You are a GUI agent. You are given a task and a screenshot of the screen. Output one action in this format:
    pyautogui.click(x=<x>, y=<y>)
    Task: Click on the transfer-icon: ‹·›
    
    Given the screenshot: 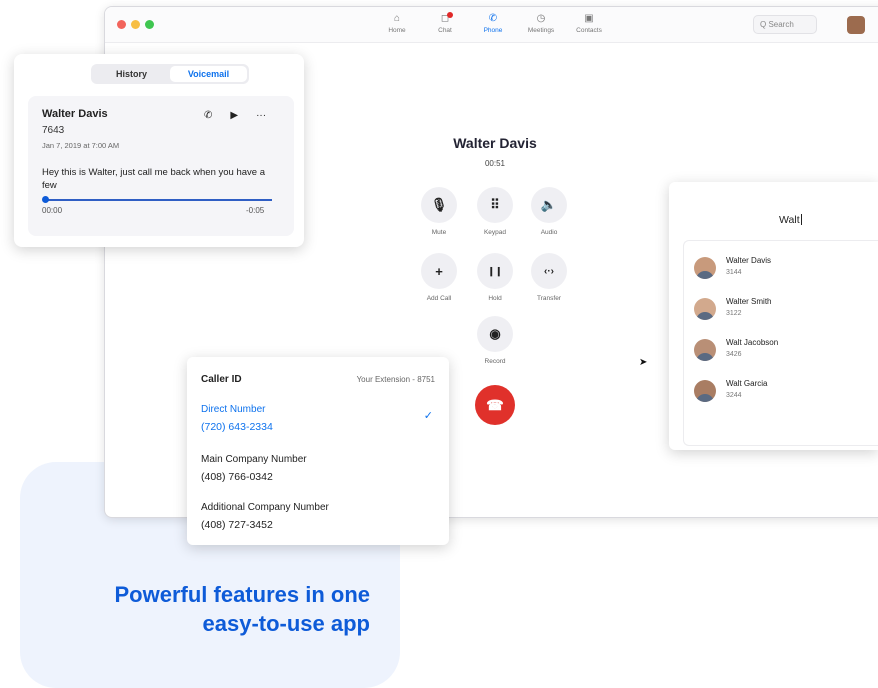 What is the action you would take?
    pyautogui.click(x=549, y=271)
    